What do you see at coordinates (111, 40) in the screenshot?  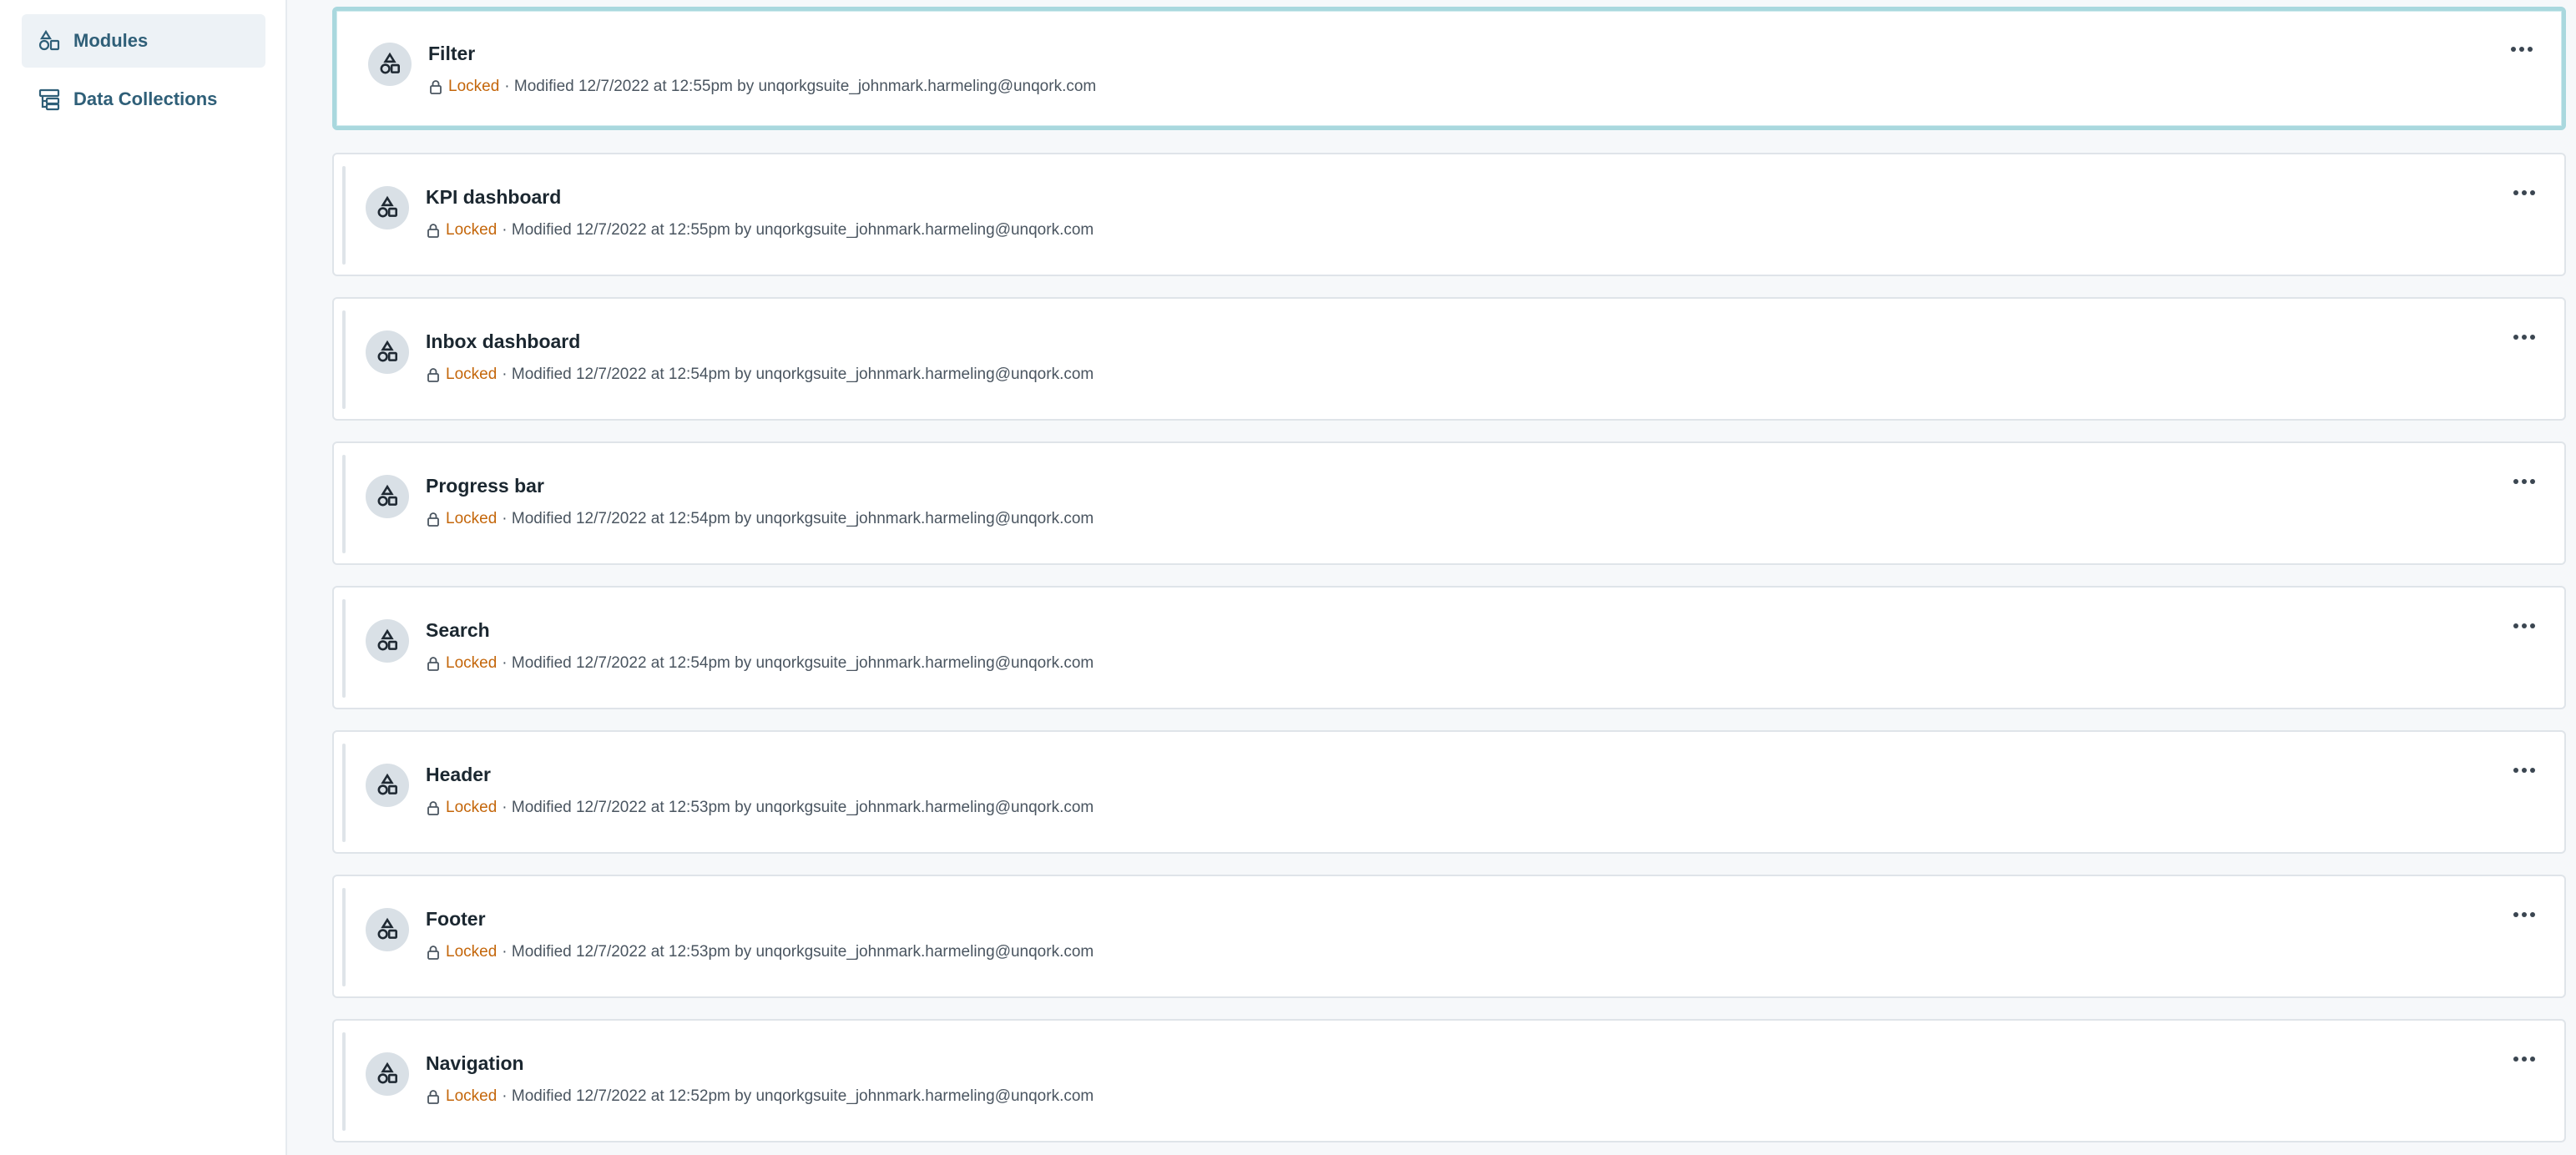 I see `sidebar-item-label: Modules` at bounding box center [111, 40].